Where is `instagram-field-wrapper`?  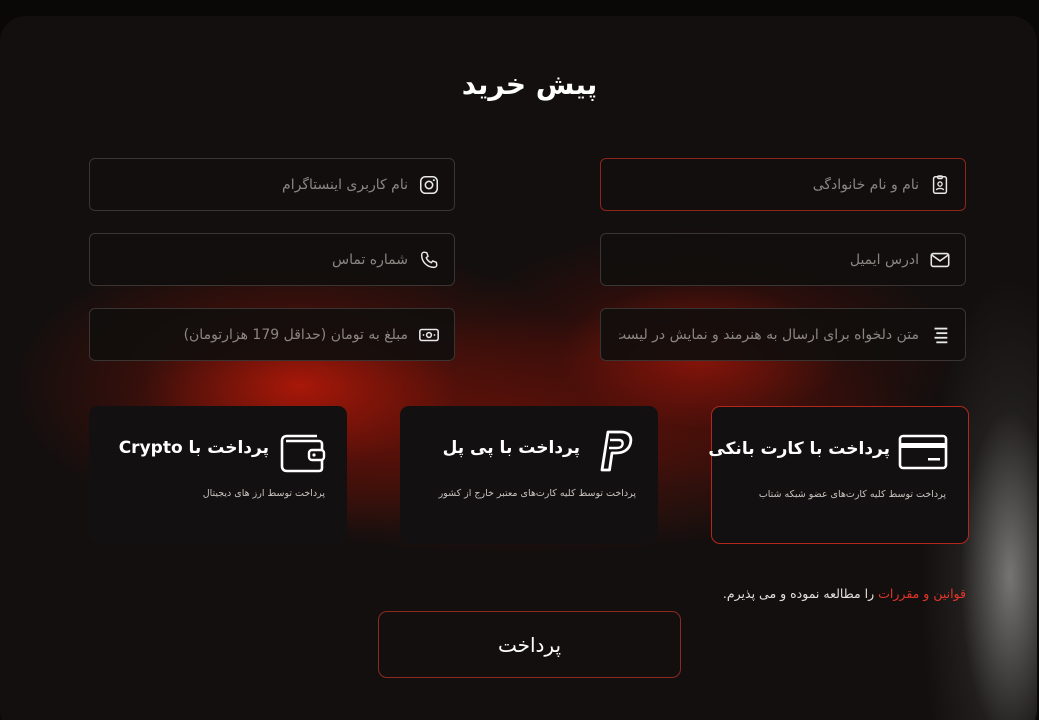 instagram-field-wrapper is located at coordinates (272, 184).